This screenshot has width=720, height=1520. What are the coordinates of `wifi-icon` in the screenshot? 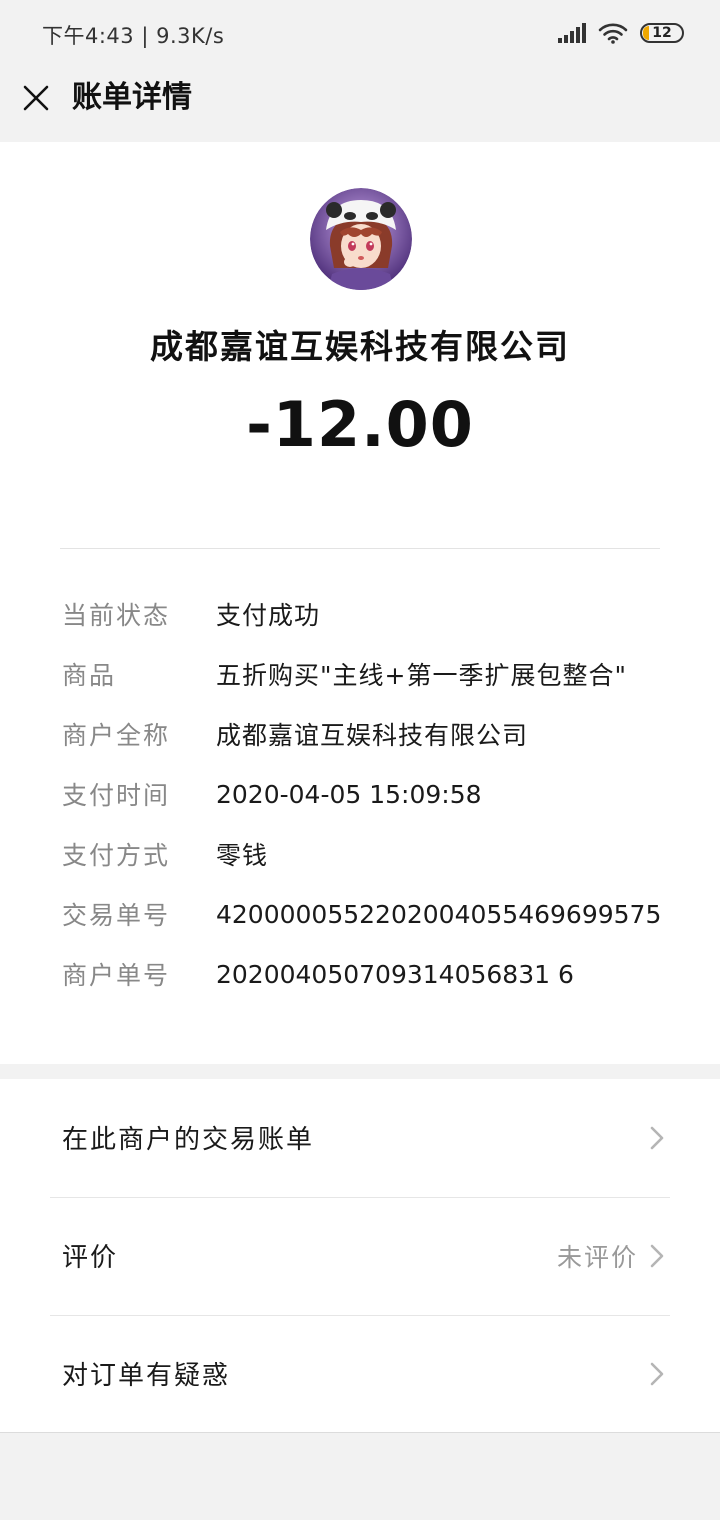 It's located at (613, 33).